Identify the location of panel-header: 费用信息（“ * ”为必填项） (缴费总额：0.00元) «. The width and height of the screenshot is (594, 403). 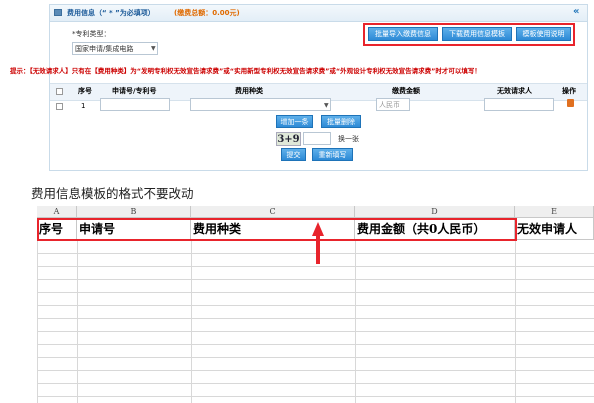
(318, 13).